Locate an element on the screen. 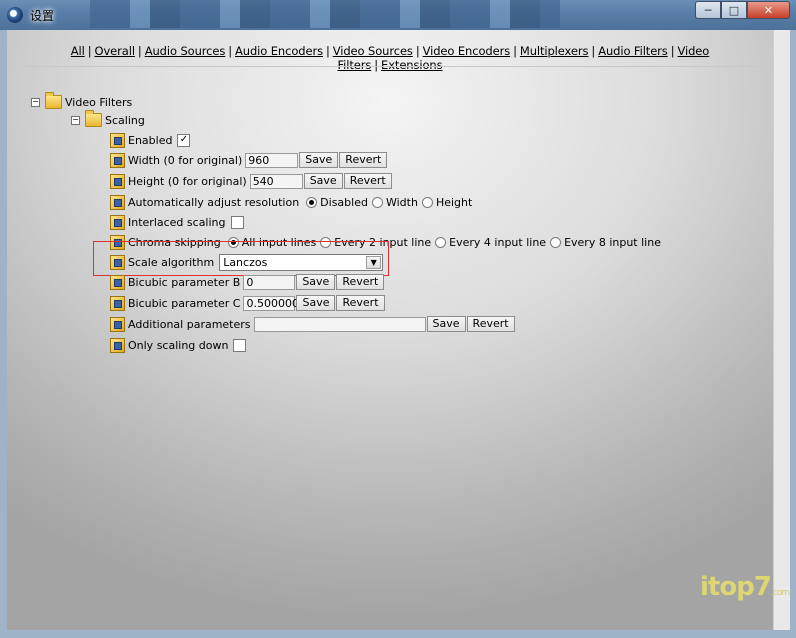 The width and height of the screenshot is (796, 638). nav-link-audio-encoders: Audio Encoders is located at coordinates (279, 51).